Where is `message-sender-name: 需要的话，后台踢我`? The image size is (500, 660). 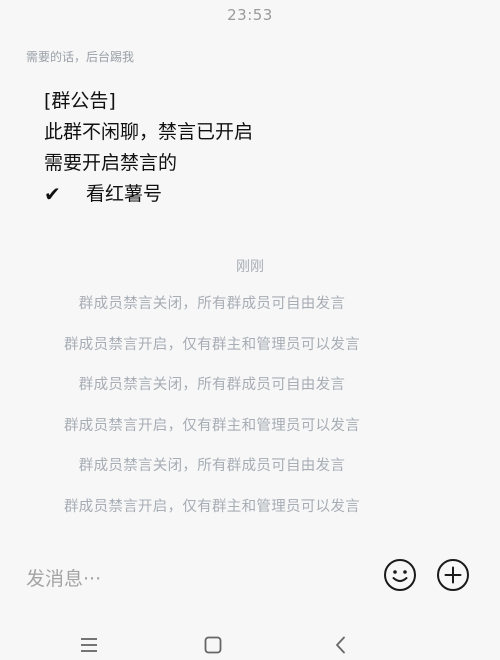
message-sender-name: 需要的话，后台踢我 is located at coordinates (80, 57).